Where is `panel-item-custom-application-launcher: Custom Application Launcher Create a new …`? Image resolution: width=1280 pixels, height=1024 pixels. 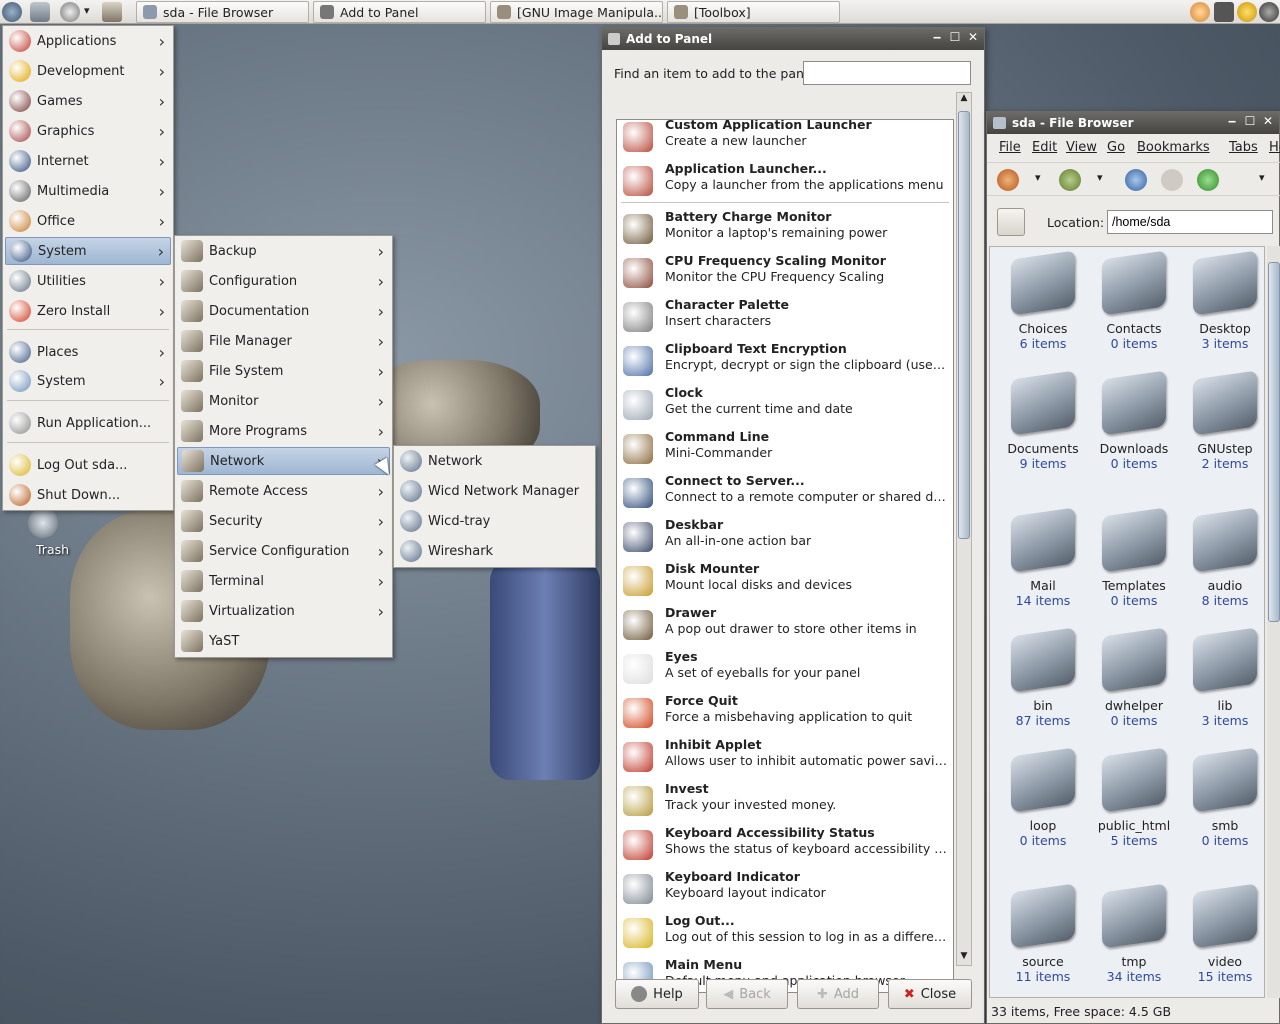 panel-item-custom-application-launcher: Custom Application Launcher Create a new … is located at coordinates (785, 139).